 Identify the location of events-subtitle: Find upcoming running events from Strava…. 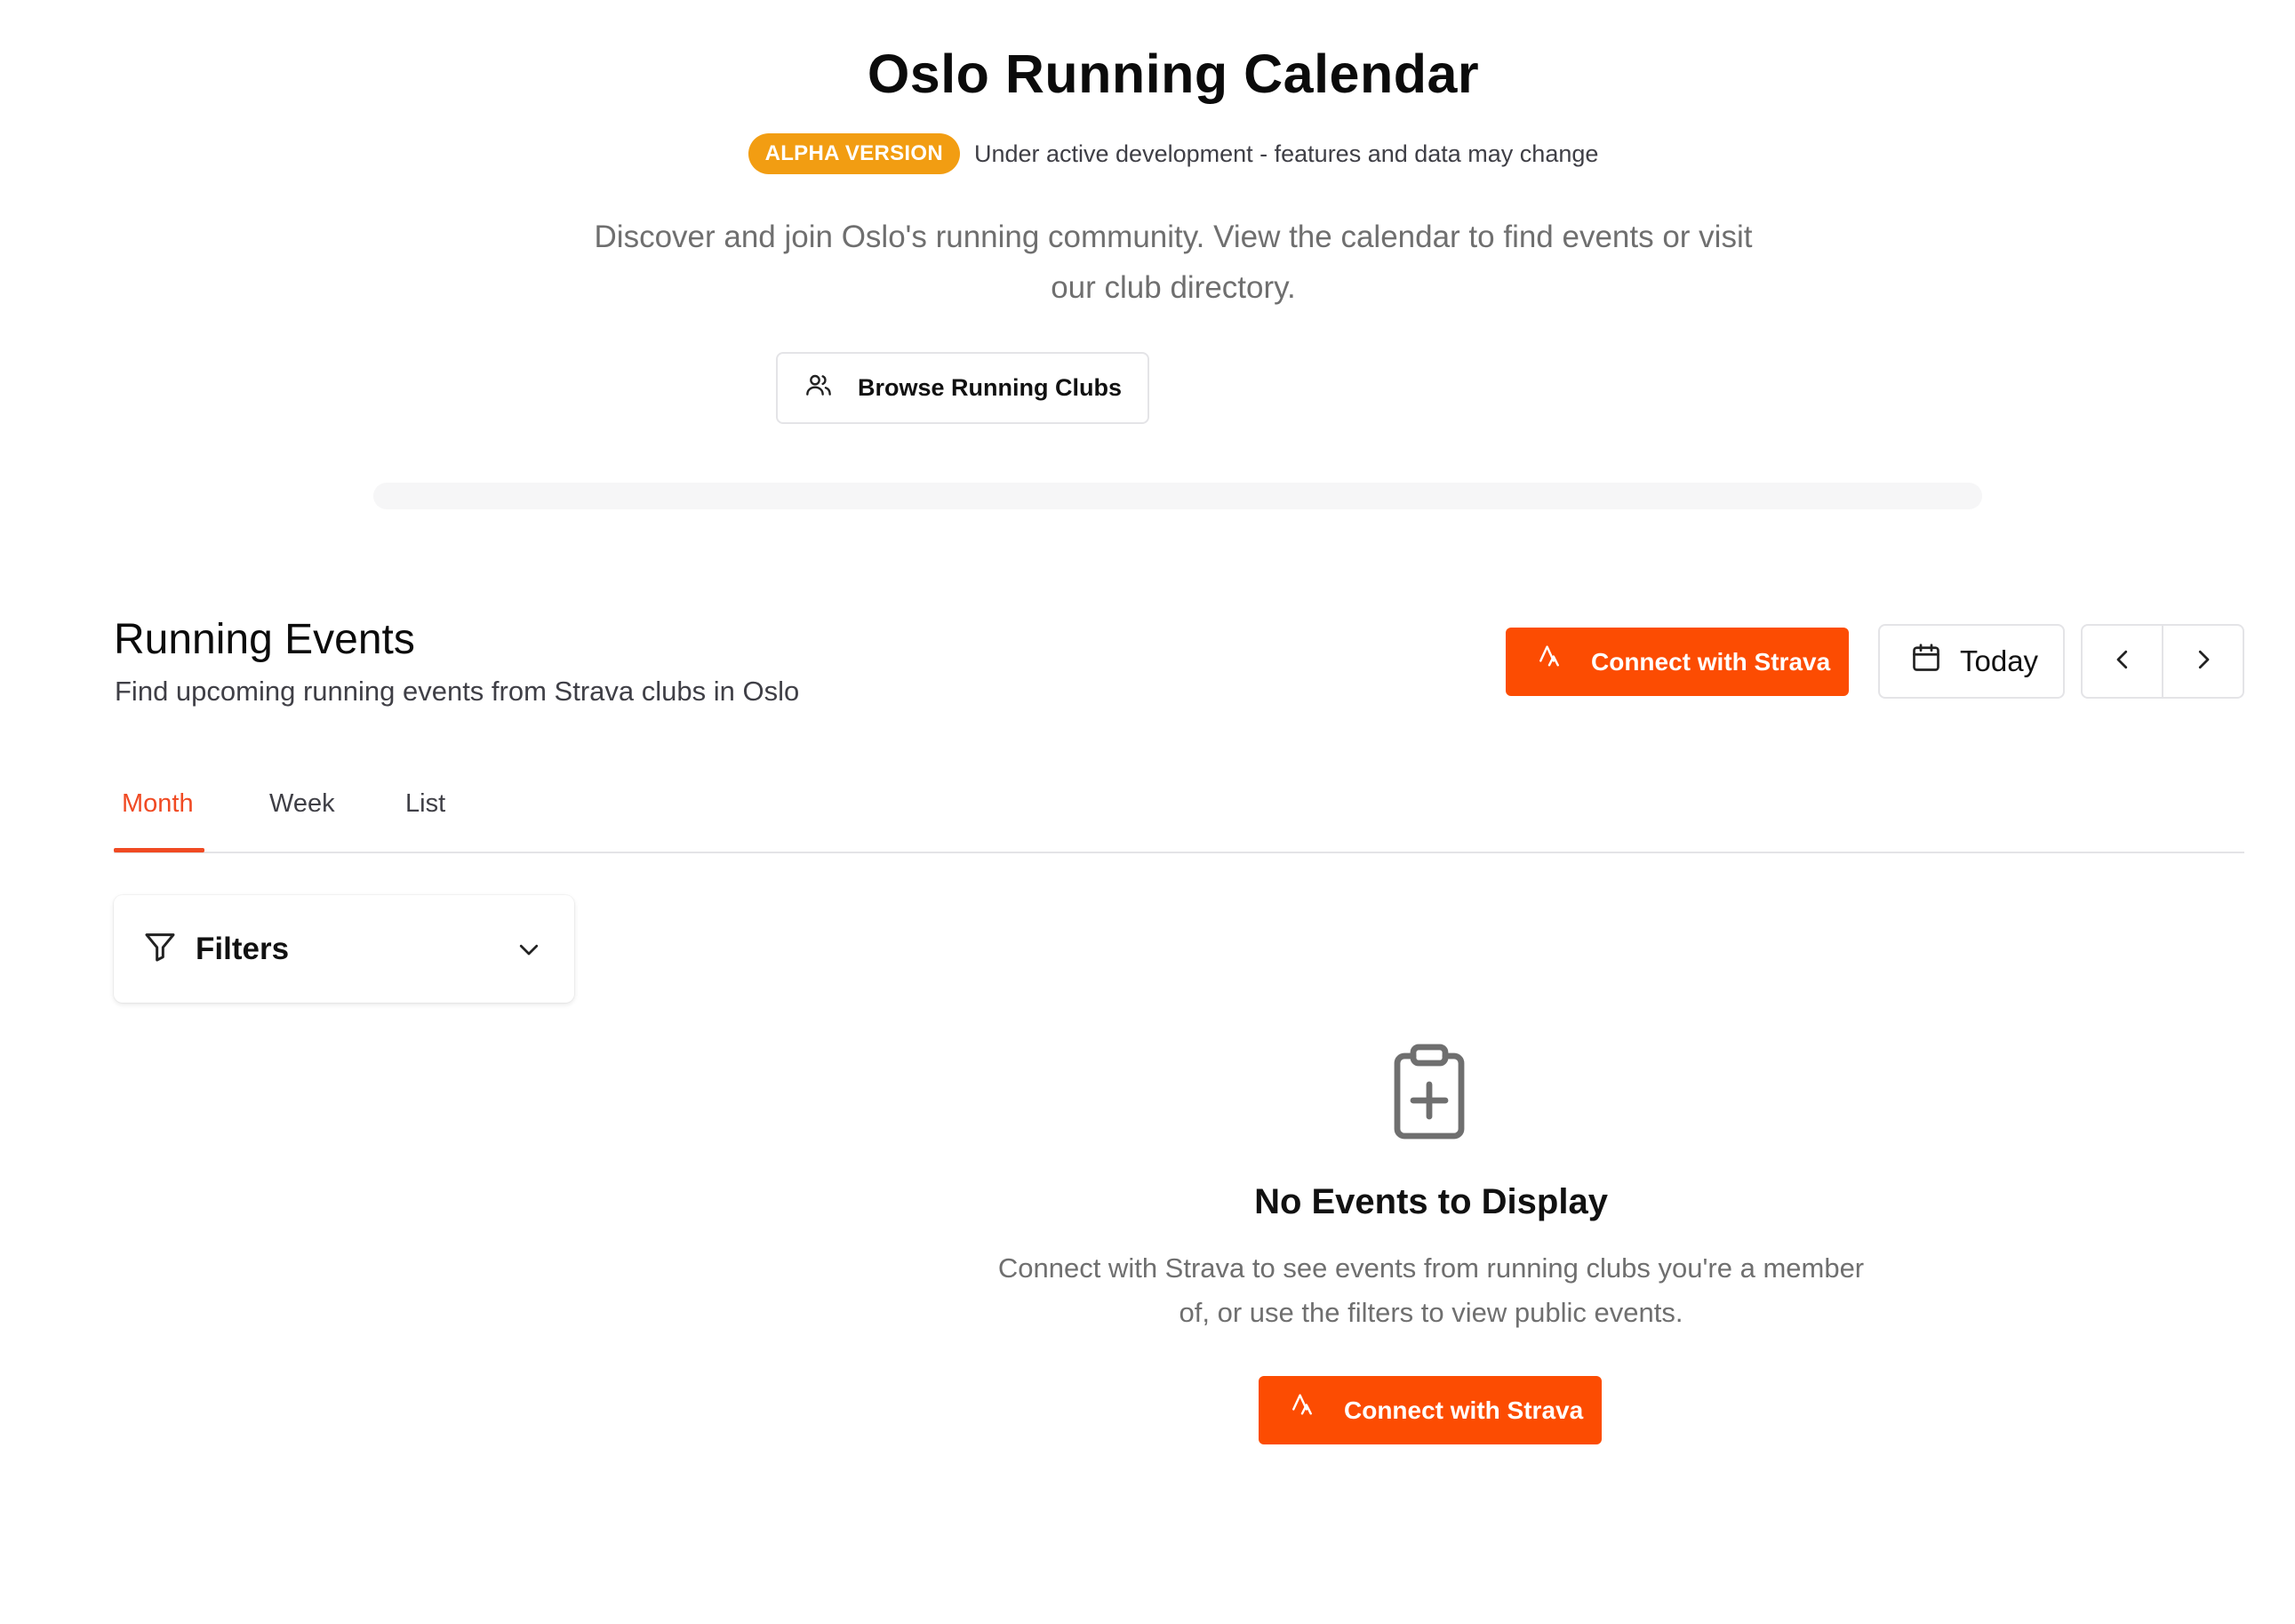
(457, 691).